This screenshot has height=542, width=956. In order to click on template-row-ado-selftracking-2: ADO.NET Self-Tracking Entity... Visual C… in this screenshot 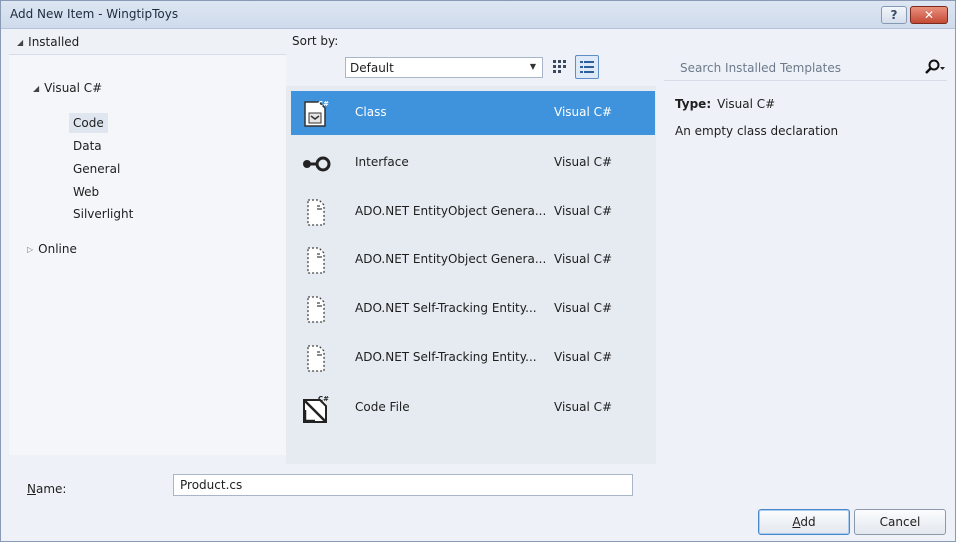, I will do `click(473, 358)`.